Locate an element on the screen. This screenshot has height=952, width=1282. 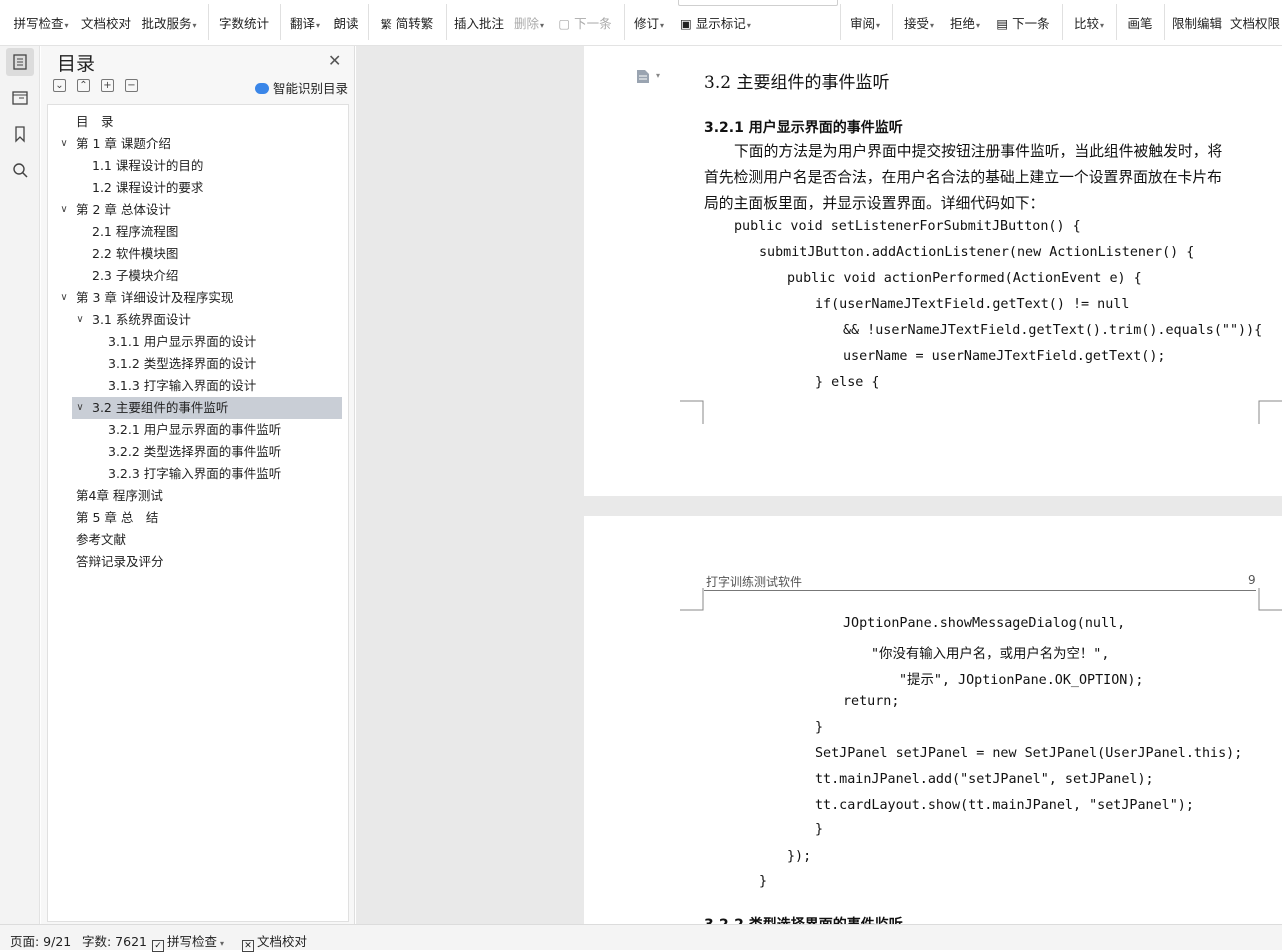
next-change-icon: ▤ is located at coordinates (1002, 23).